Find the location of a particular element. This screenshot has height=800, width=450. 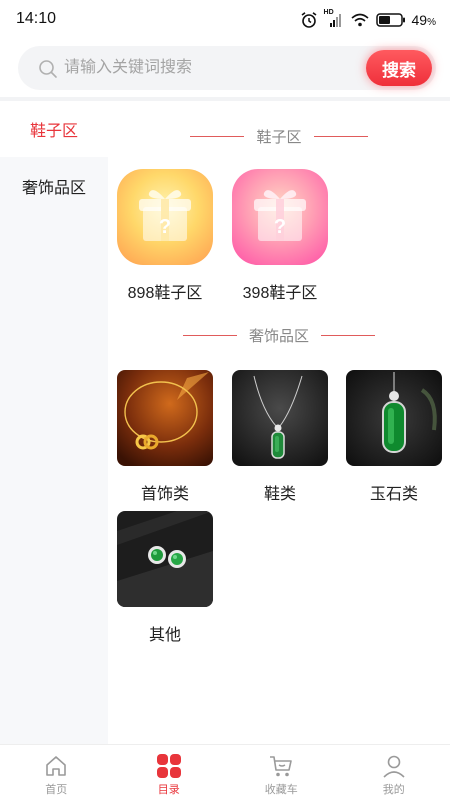

bottom-tab-bar: 首页 目录 收藏车 我的 is located at coordinates (225, 772).